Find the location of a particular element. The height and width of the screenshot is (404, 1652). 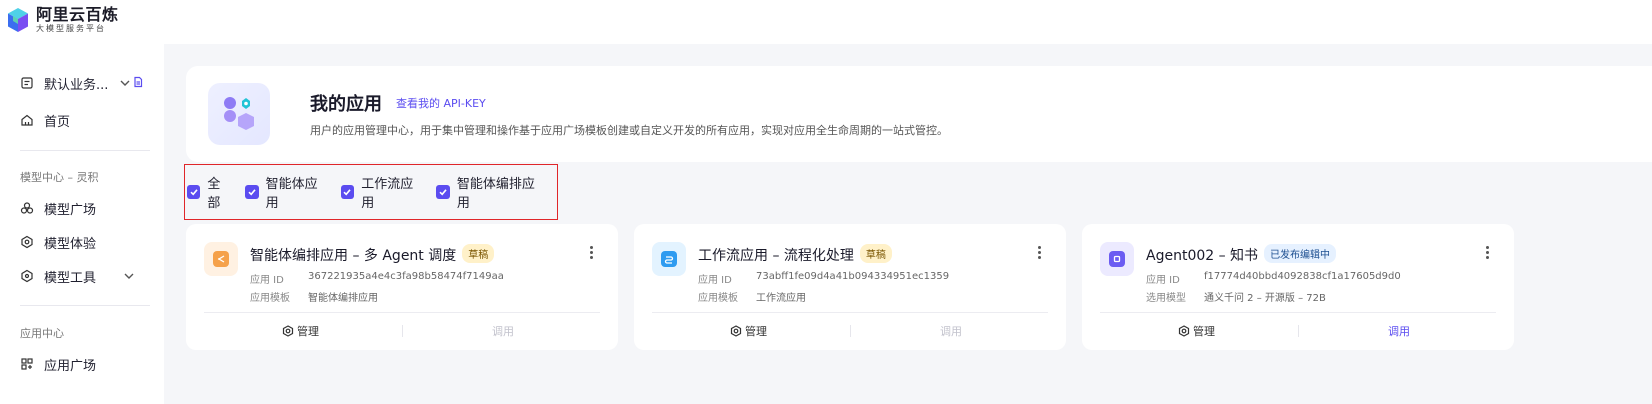

workspace-icon is located at coordinates (27, 83).